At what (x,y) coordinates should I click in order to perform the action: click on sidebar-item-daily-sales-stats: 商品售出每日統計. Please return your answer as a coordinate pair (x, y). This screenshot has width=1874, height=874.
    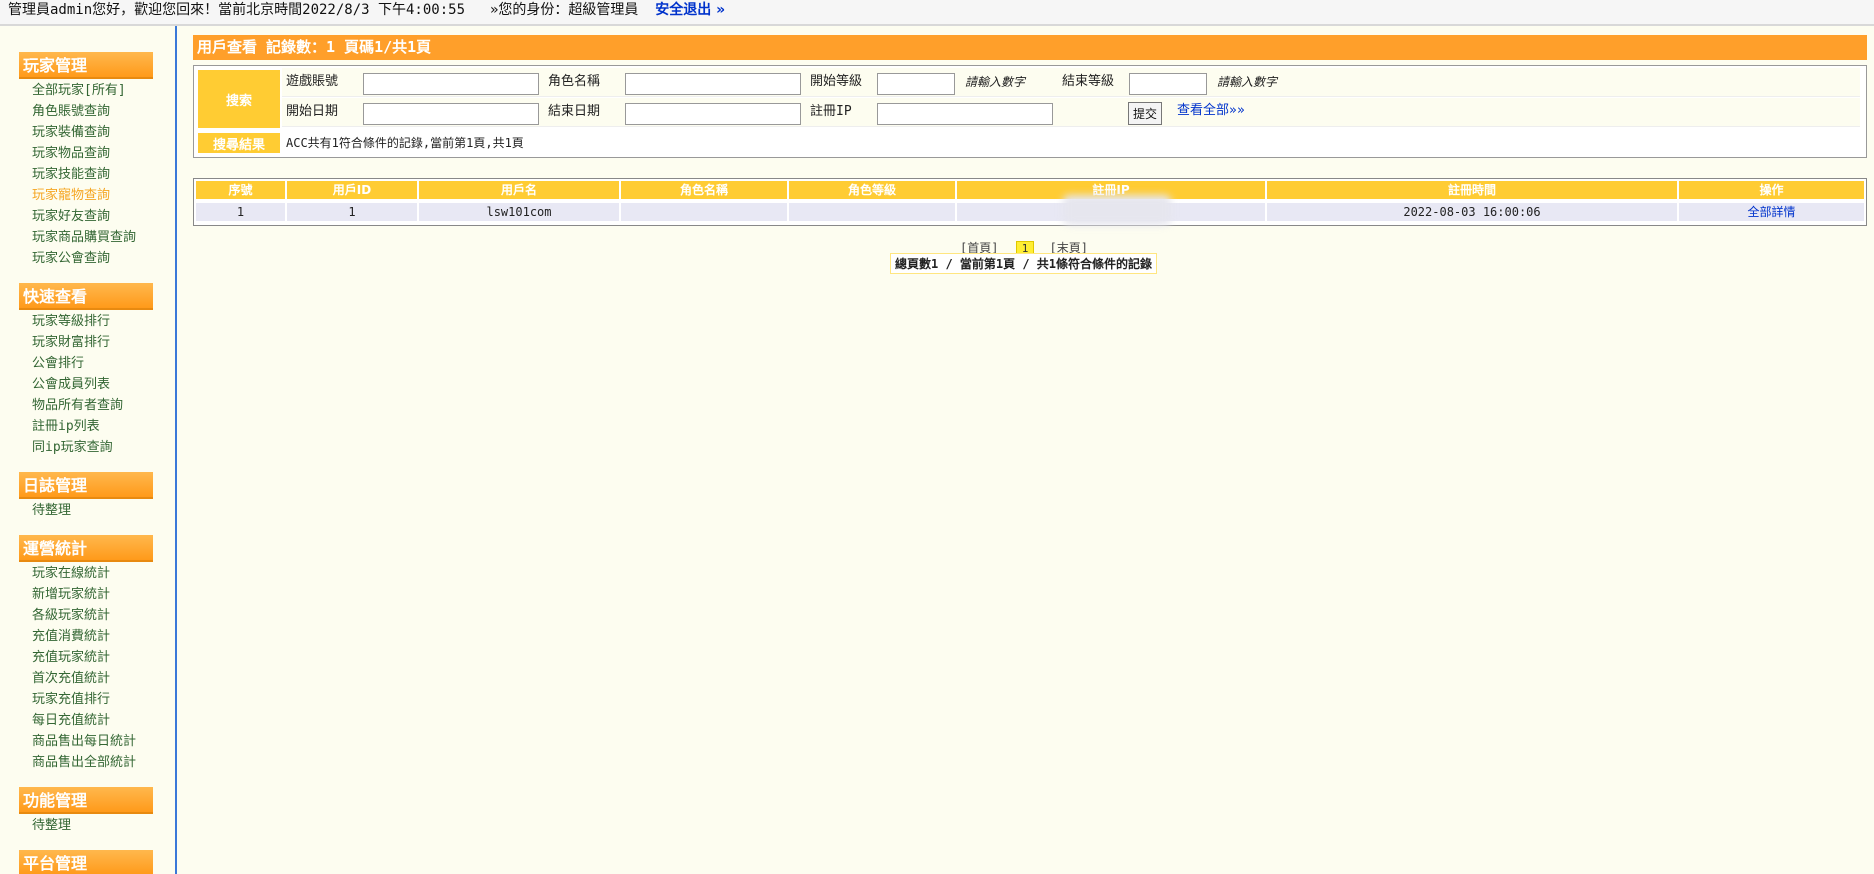
    Looking at the image, I should click on (84, 742).